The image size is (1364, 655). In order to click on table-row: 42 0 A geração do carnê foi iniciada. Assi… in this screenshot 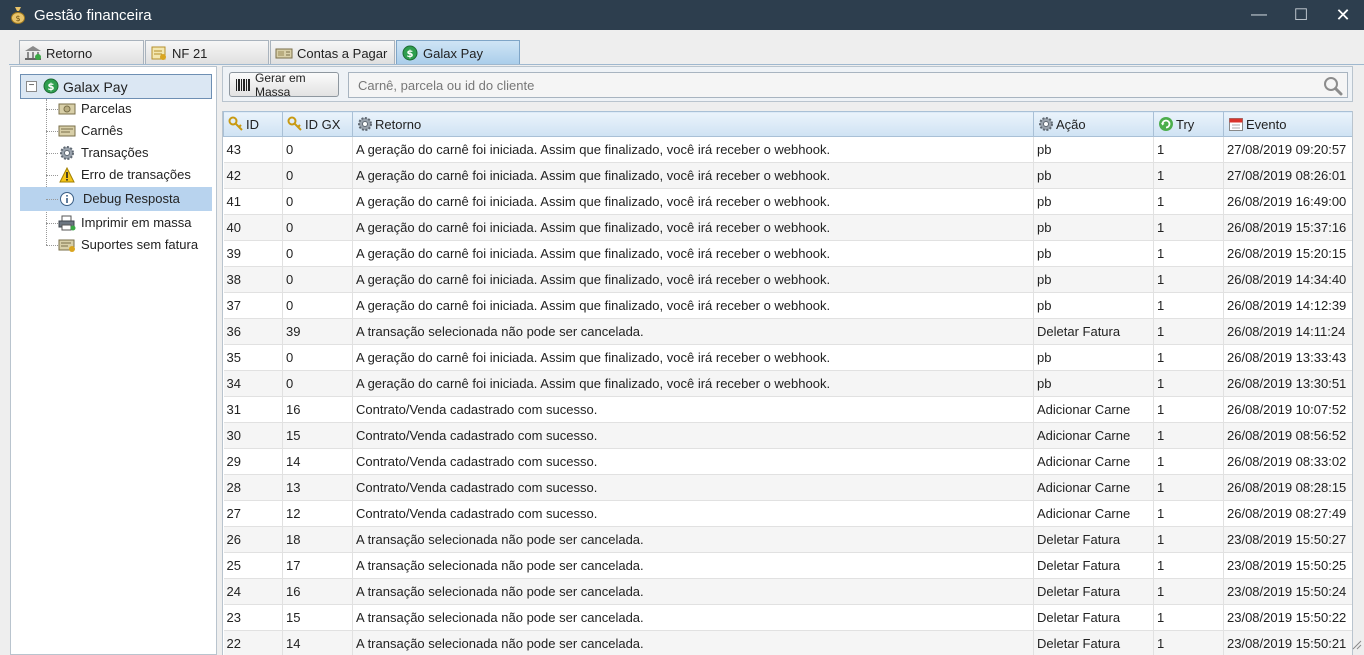, I will do `click(787, 175)`.